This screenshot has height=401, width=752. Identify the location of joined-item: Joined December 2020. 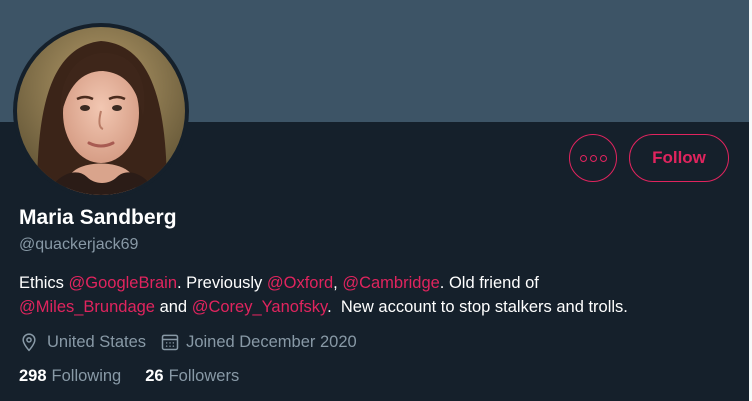
(258, 342).